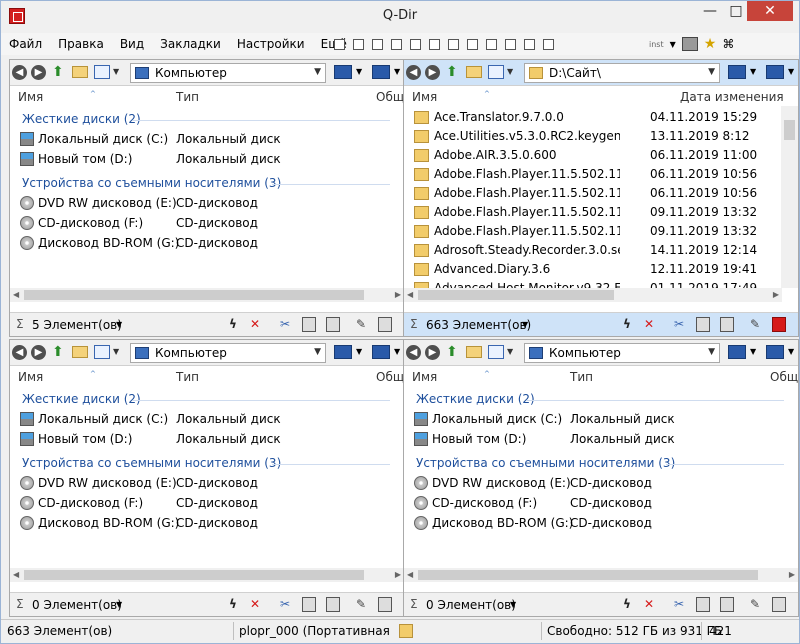  What do you see at coordinates (116, 71) in the screenshot?
I see `view-dropdown-icon: ▼` at bounding box center [116, 71].